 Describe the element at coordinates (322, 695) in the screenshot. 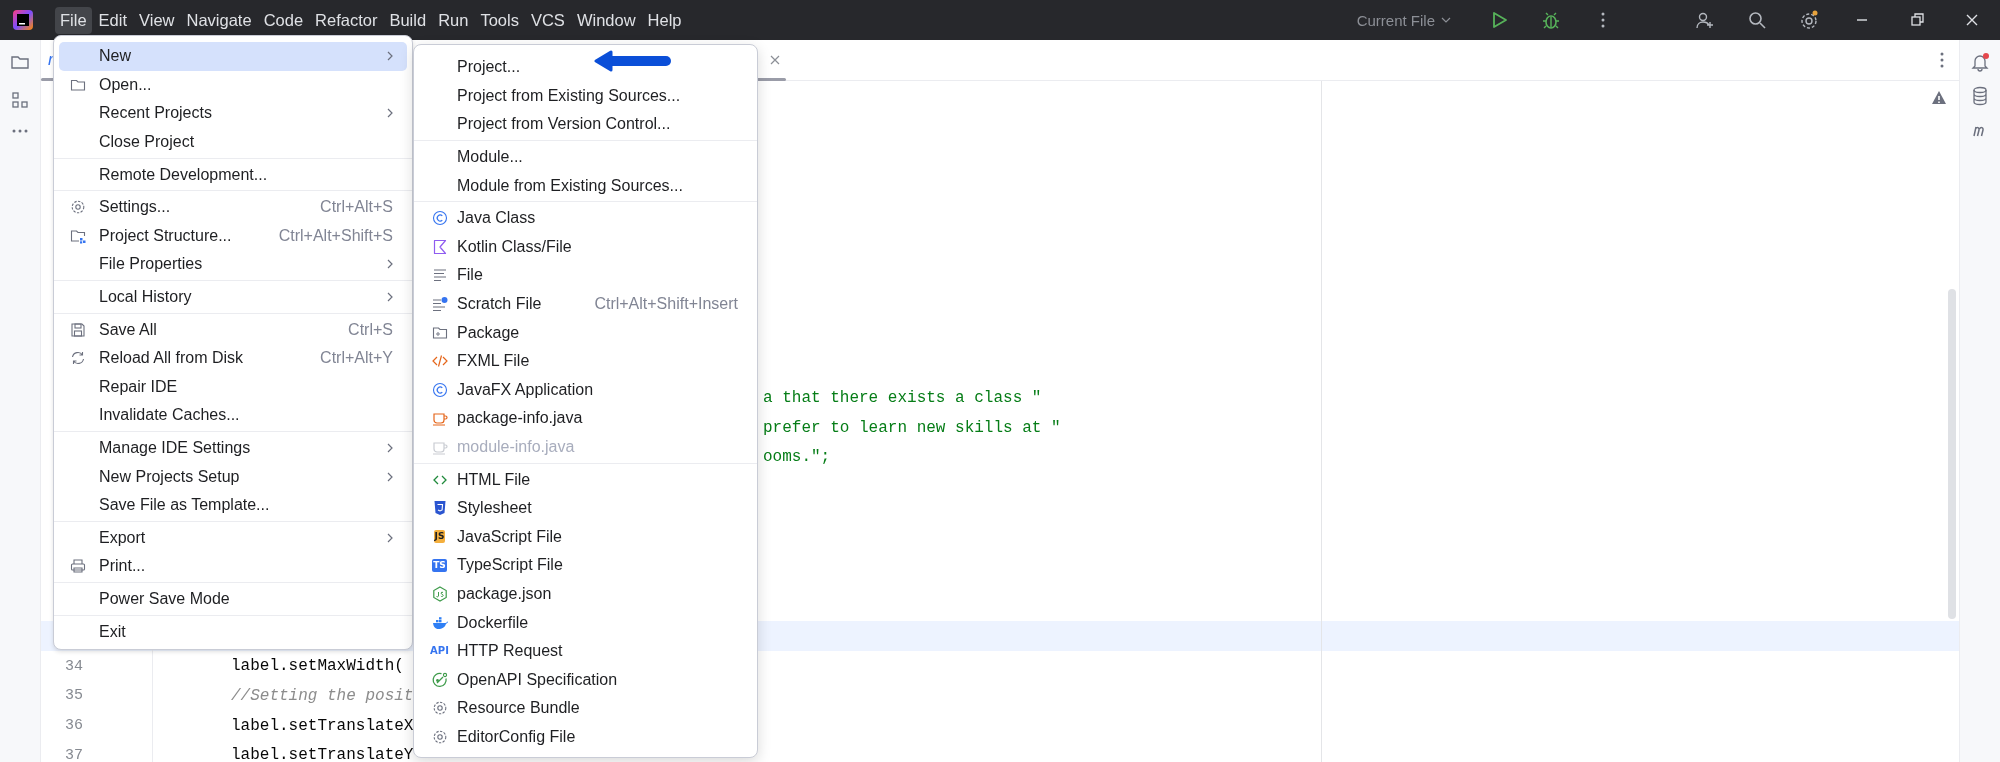

I see `code-line: //Setting the posit` at that location.